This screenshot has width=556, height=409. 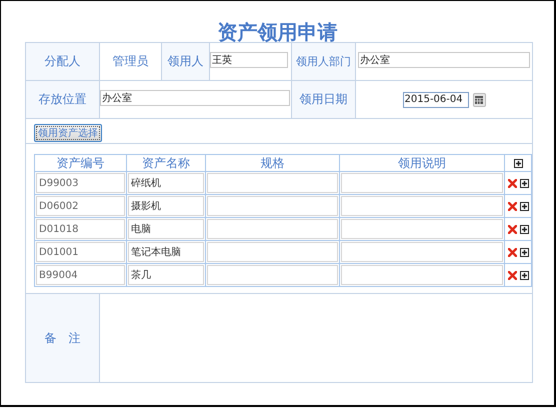 What do you see at coordinates (62, 99) in the screenshot?
I see `field-label: 存放位置` at bounding box center [62, 99].